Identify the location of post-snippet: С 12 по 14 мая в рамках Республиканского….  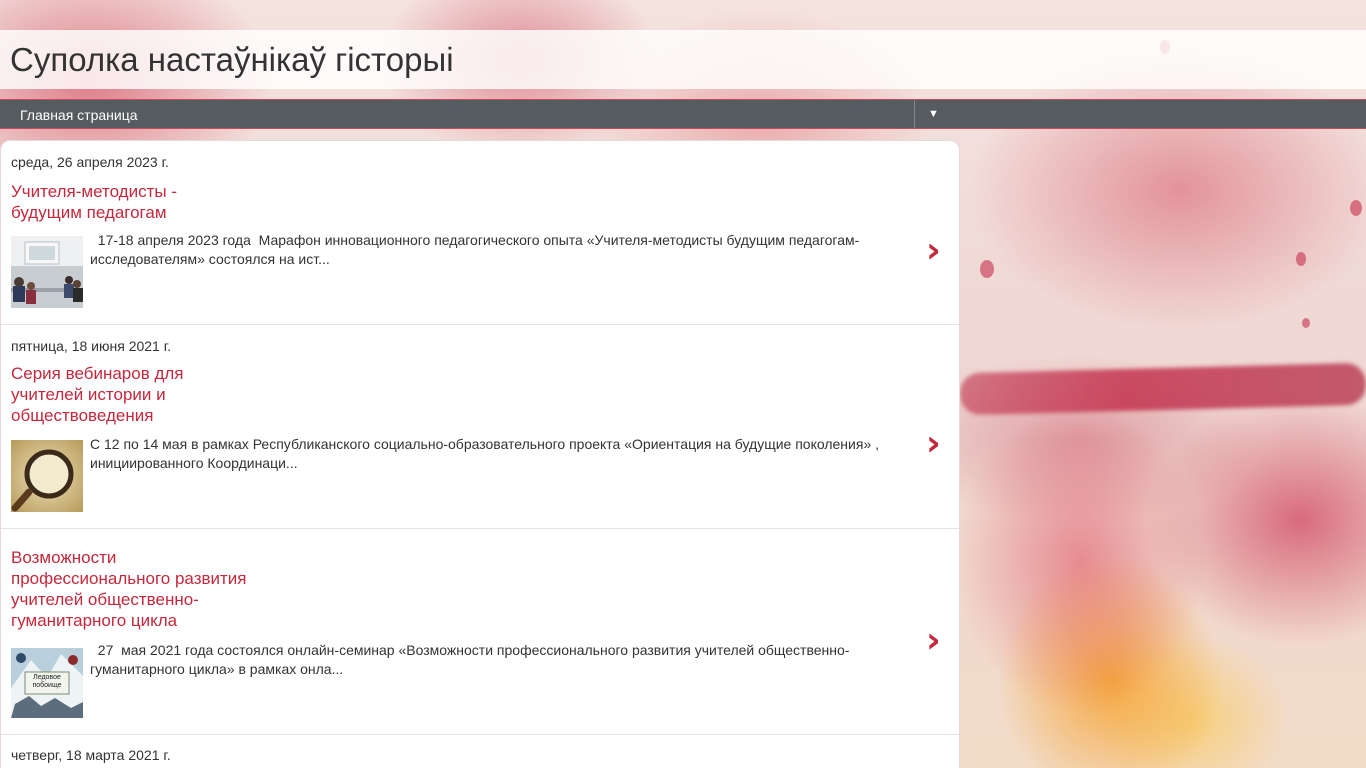
(485, 453).